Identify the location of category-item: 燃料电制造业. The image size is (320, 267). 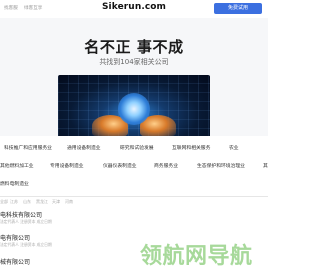
(14, 185).